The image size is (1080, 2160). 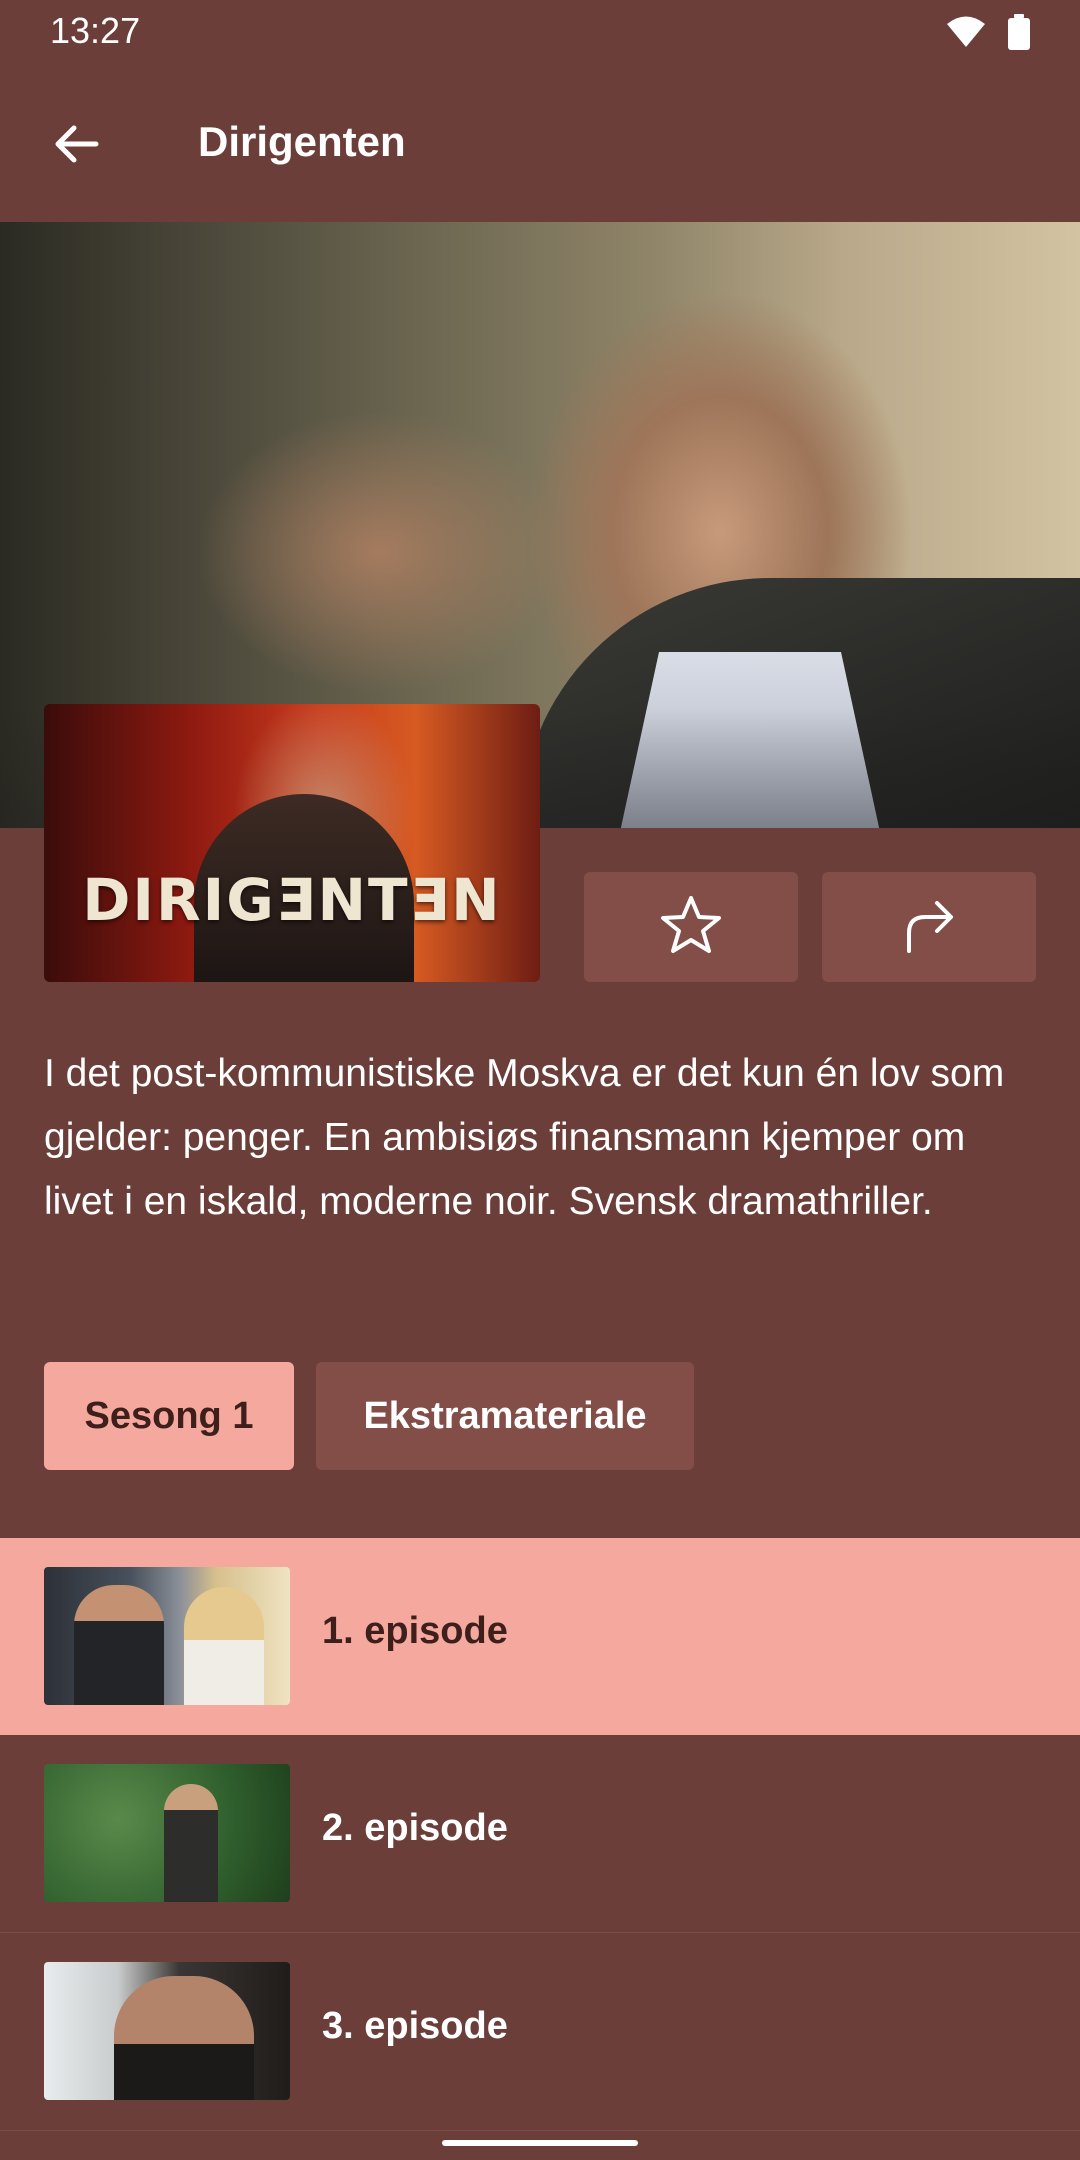 I want to click on star-outline-icon, so click(x=691, y=927).